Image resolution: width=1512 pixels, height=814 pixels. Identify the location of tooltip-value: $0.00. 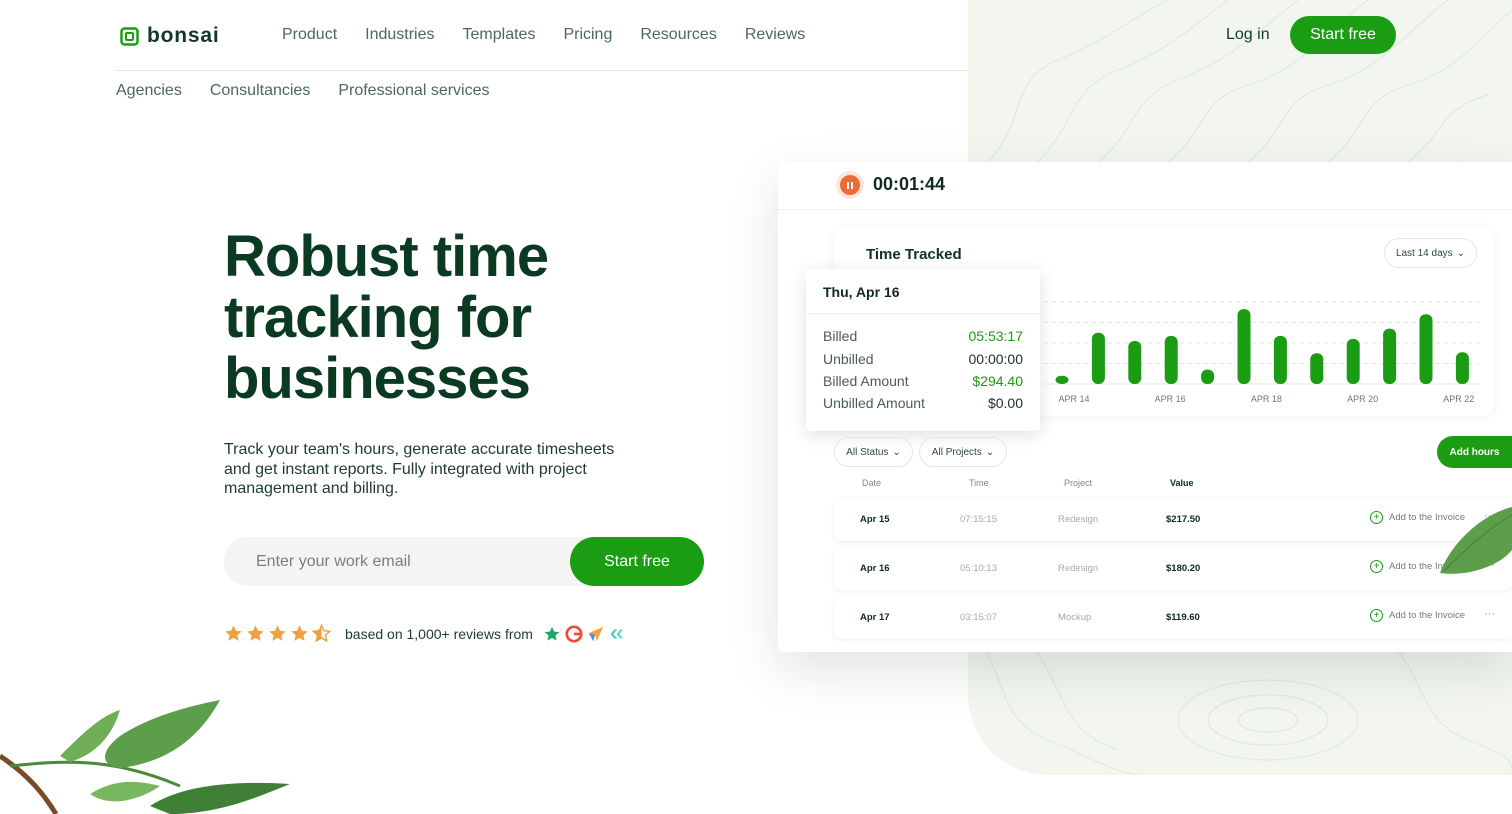
(1005, 403).